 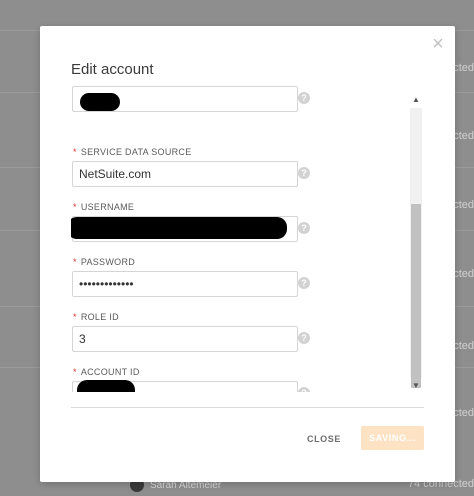 I want to click on scrollbar-thumb, so click(x=416, y=296).